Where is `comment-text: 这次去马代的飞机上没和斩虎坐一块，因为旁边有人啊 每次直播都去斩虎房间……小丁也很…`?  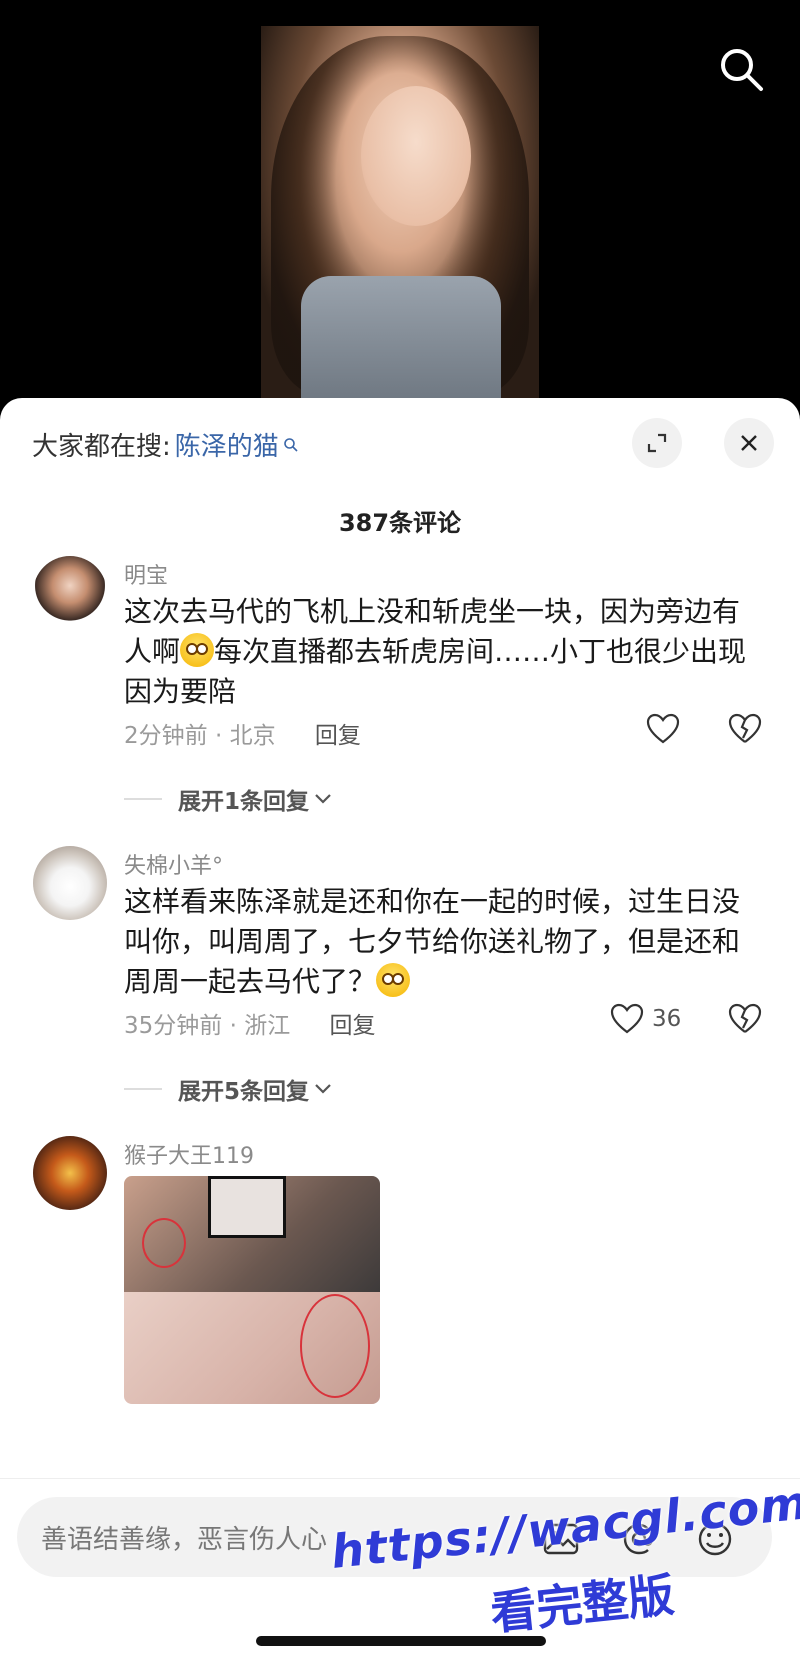 comment-text: 这次去马代的飞机上没和斩虎坐一块，因为旁边有人啊 每次直播都去斩虎房间……小丁也很… is located at coordinates (439, 652).